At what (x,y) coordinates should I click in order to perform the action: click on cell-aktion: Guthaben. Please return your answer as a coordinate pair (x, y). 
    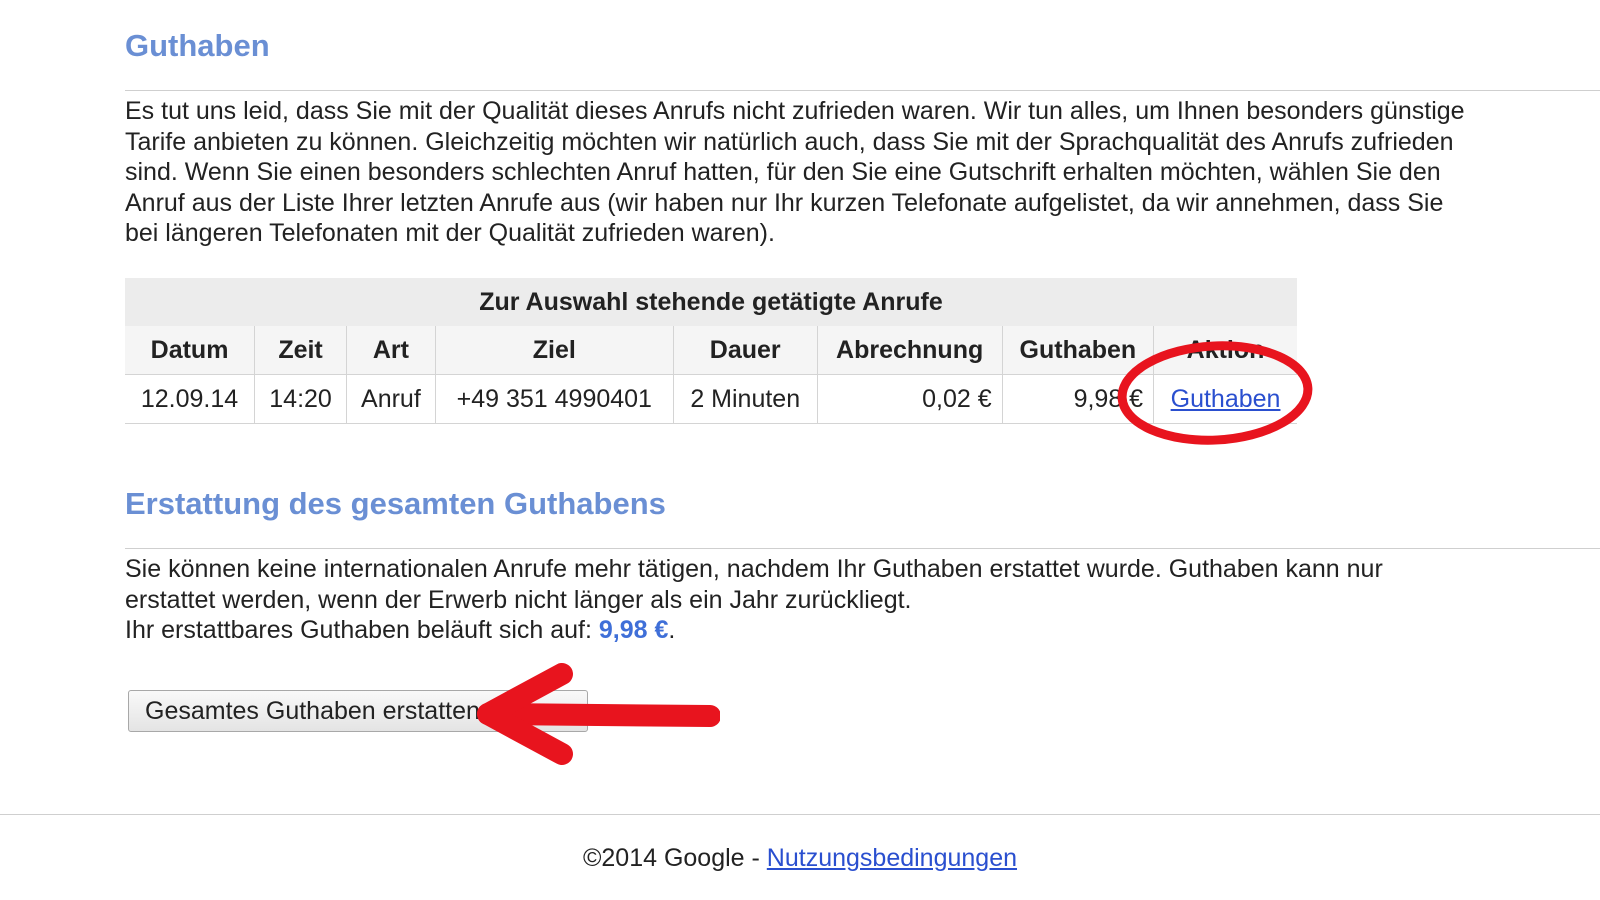
    Looking at the image, I should click on (1225, 399).